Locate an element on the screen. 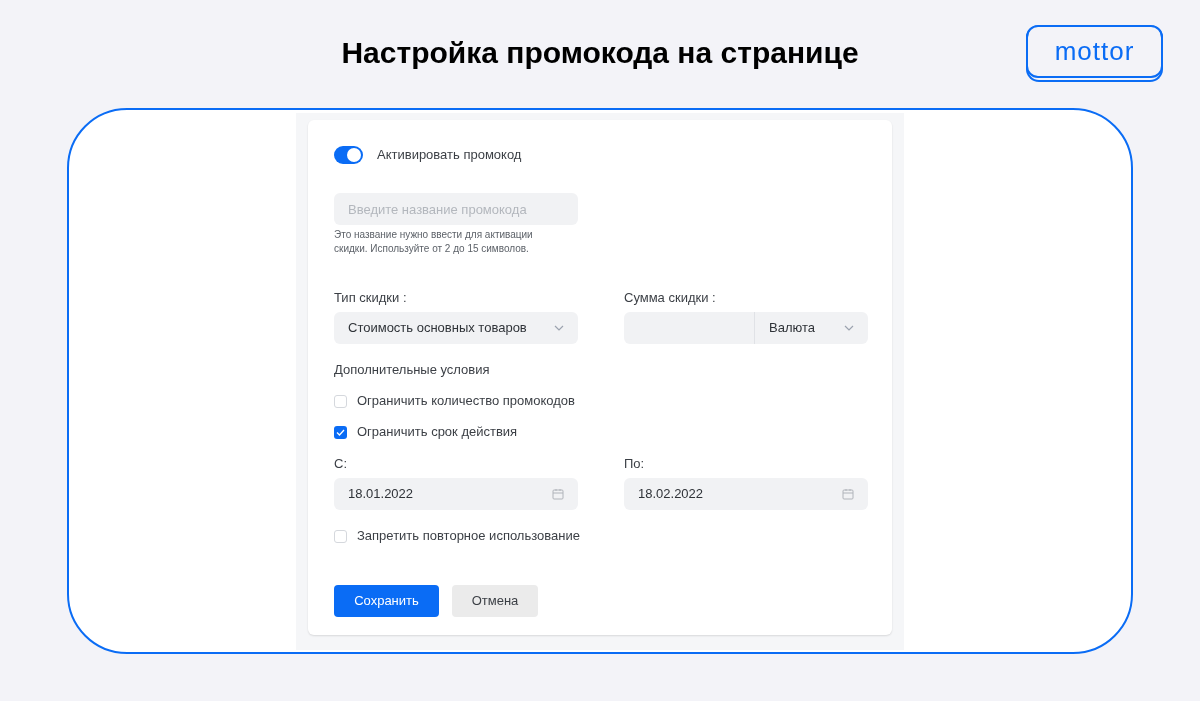 The image size is (1200, 701). section-title: Дополнительные условия is located at coordinates (412, 370).